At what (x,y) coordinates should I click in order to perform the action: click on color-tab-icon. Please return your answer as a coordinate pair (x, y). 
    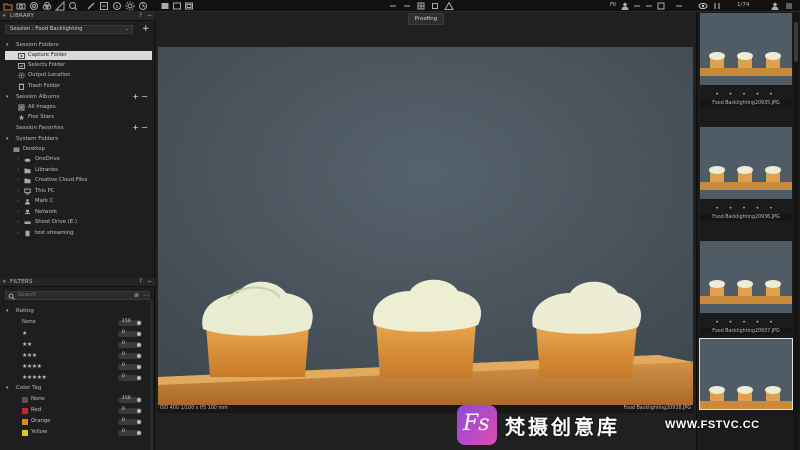
    Looking at the image, I should click on (47, 6).